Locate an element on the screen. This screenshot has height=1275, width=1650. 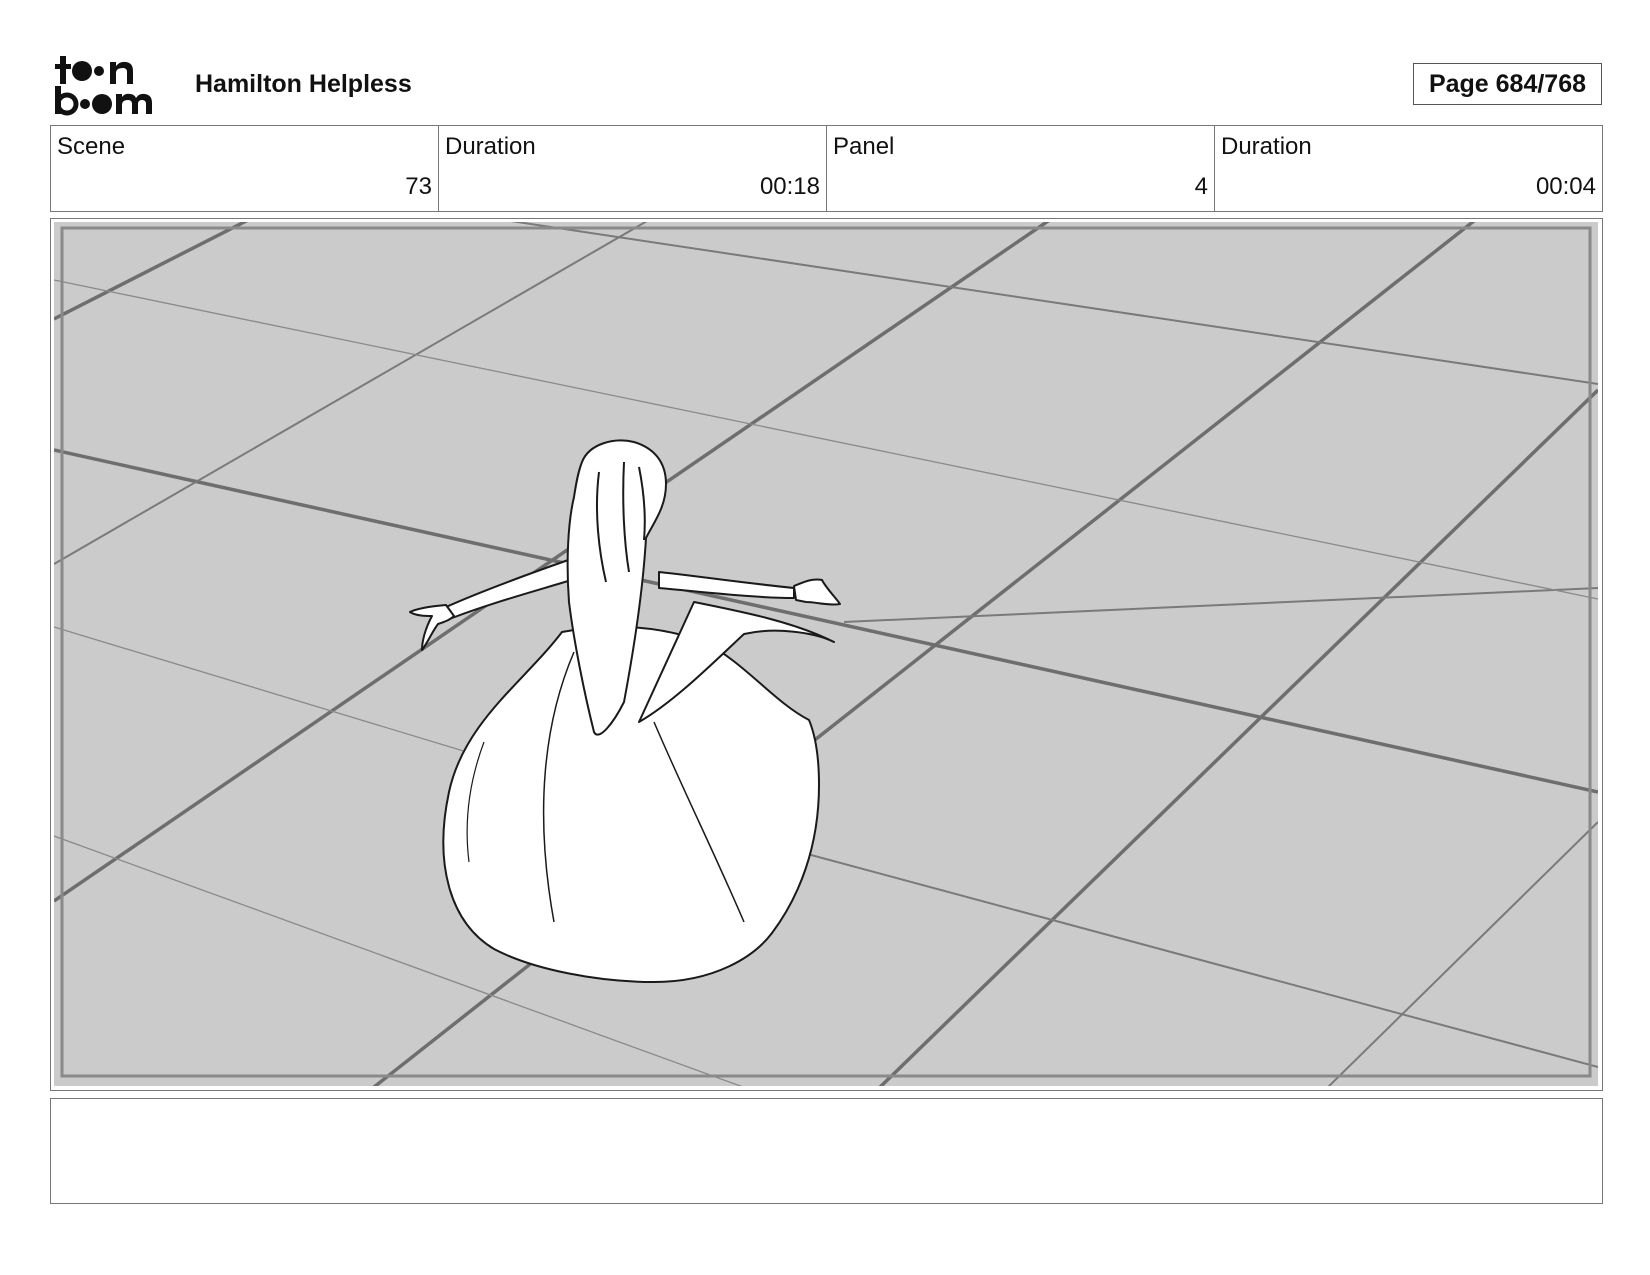
panel-duration-value: 00:04 is located at coordinates (1565, 186).